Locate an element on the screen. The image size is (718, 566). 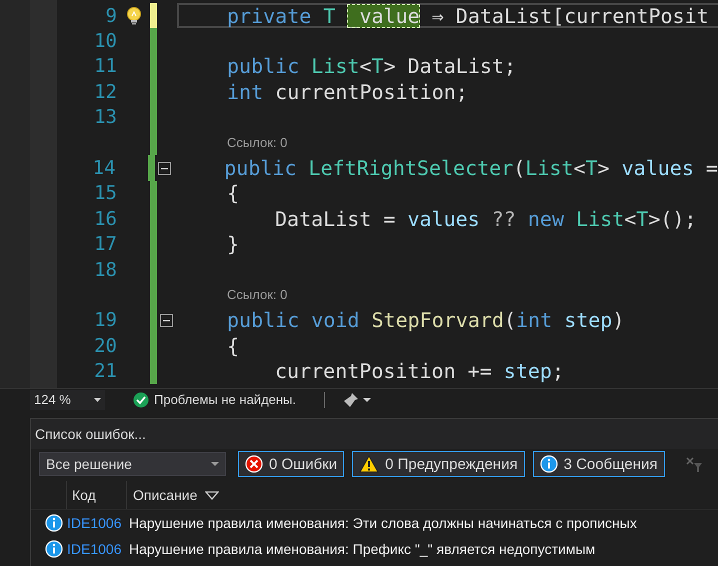
code-line: private T _value ⇒ DataList[currentPosit is located at coordinates (468, 16).